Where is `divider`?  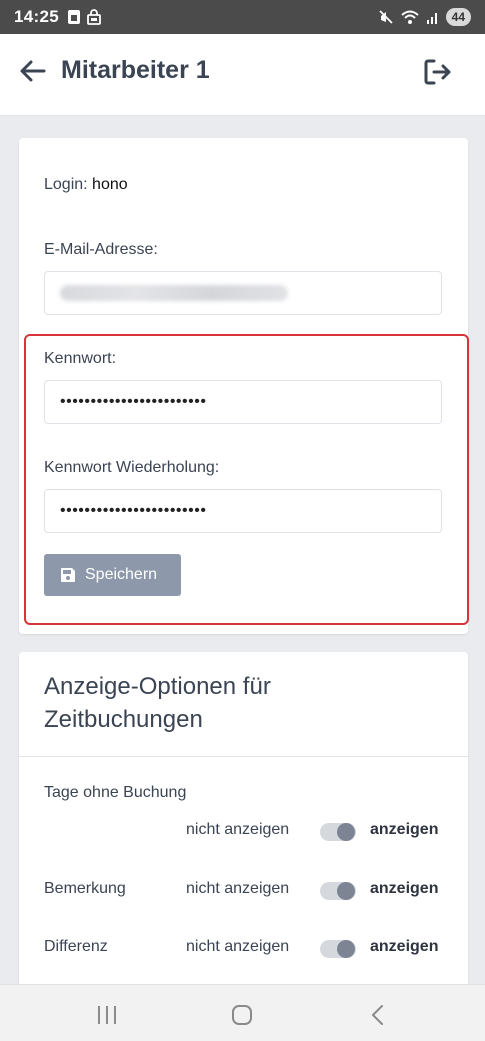 divider is located at coordinates (243, 756).